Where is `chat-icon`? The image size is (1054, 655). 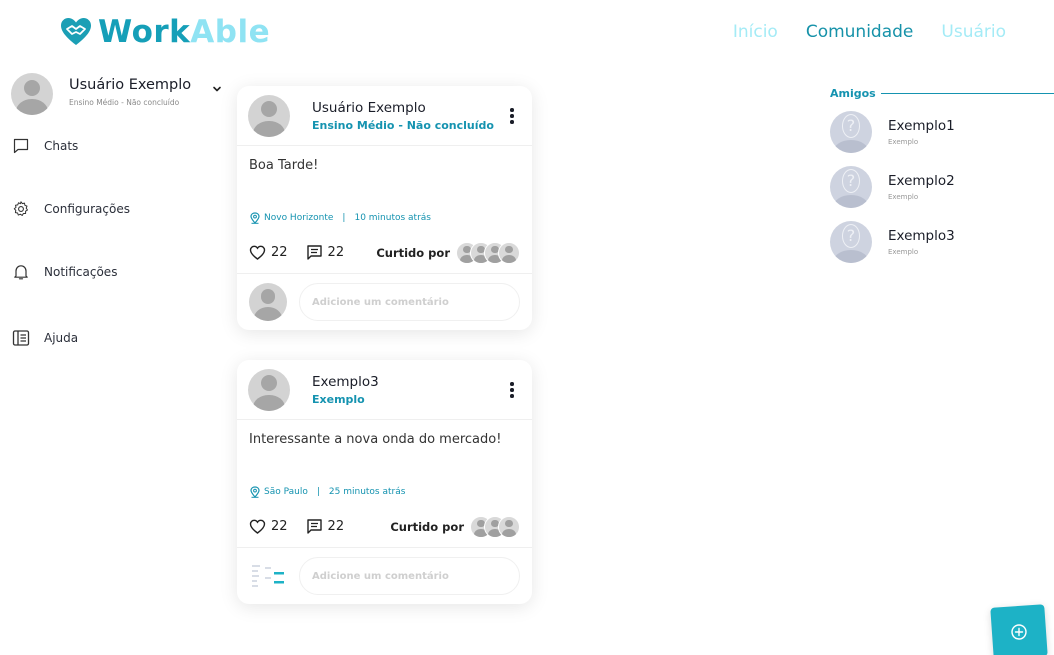 chat-icon is located at coordinates (21, 146).